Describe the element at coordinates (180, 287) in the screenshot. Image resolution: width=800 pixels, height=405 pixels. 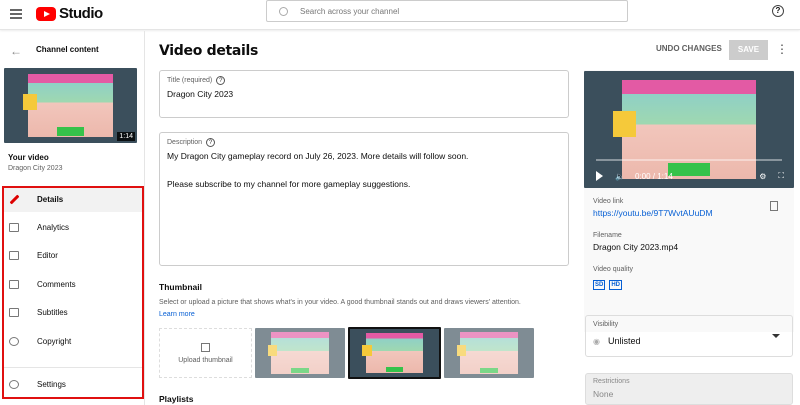
I see `thumbnail-heading: Thumbnail` at that location.